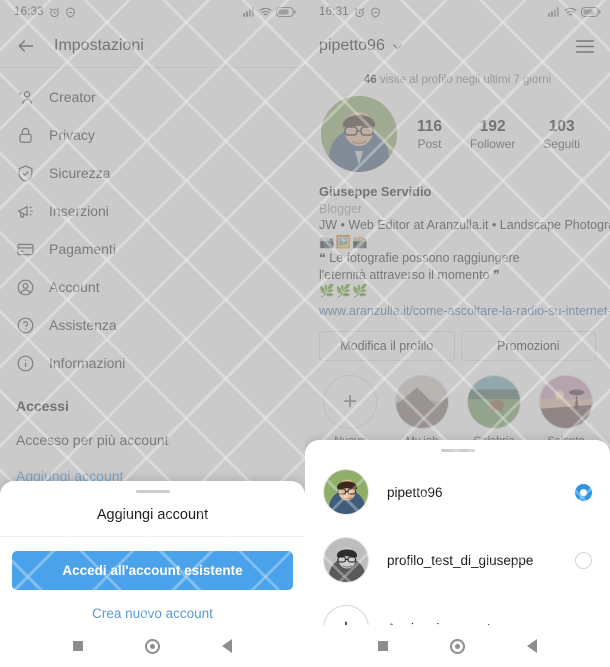  I want to click on account-name: pipetto96, so click(415, 492).